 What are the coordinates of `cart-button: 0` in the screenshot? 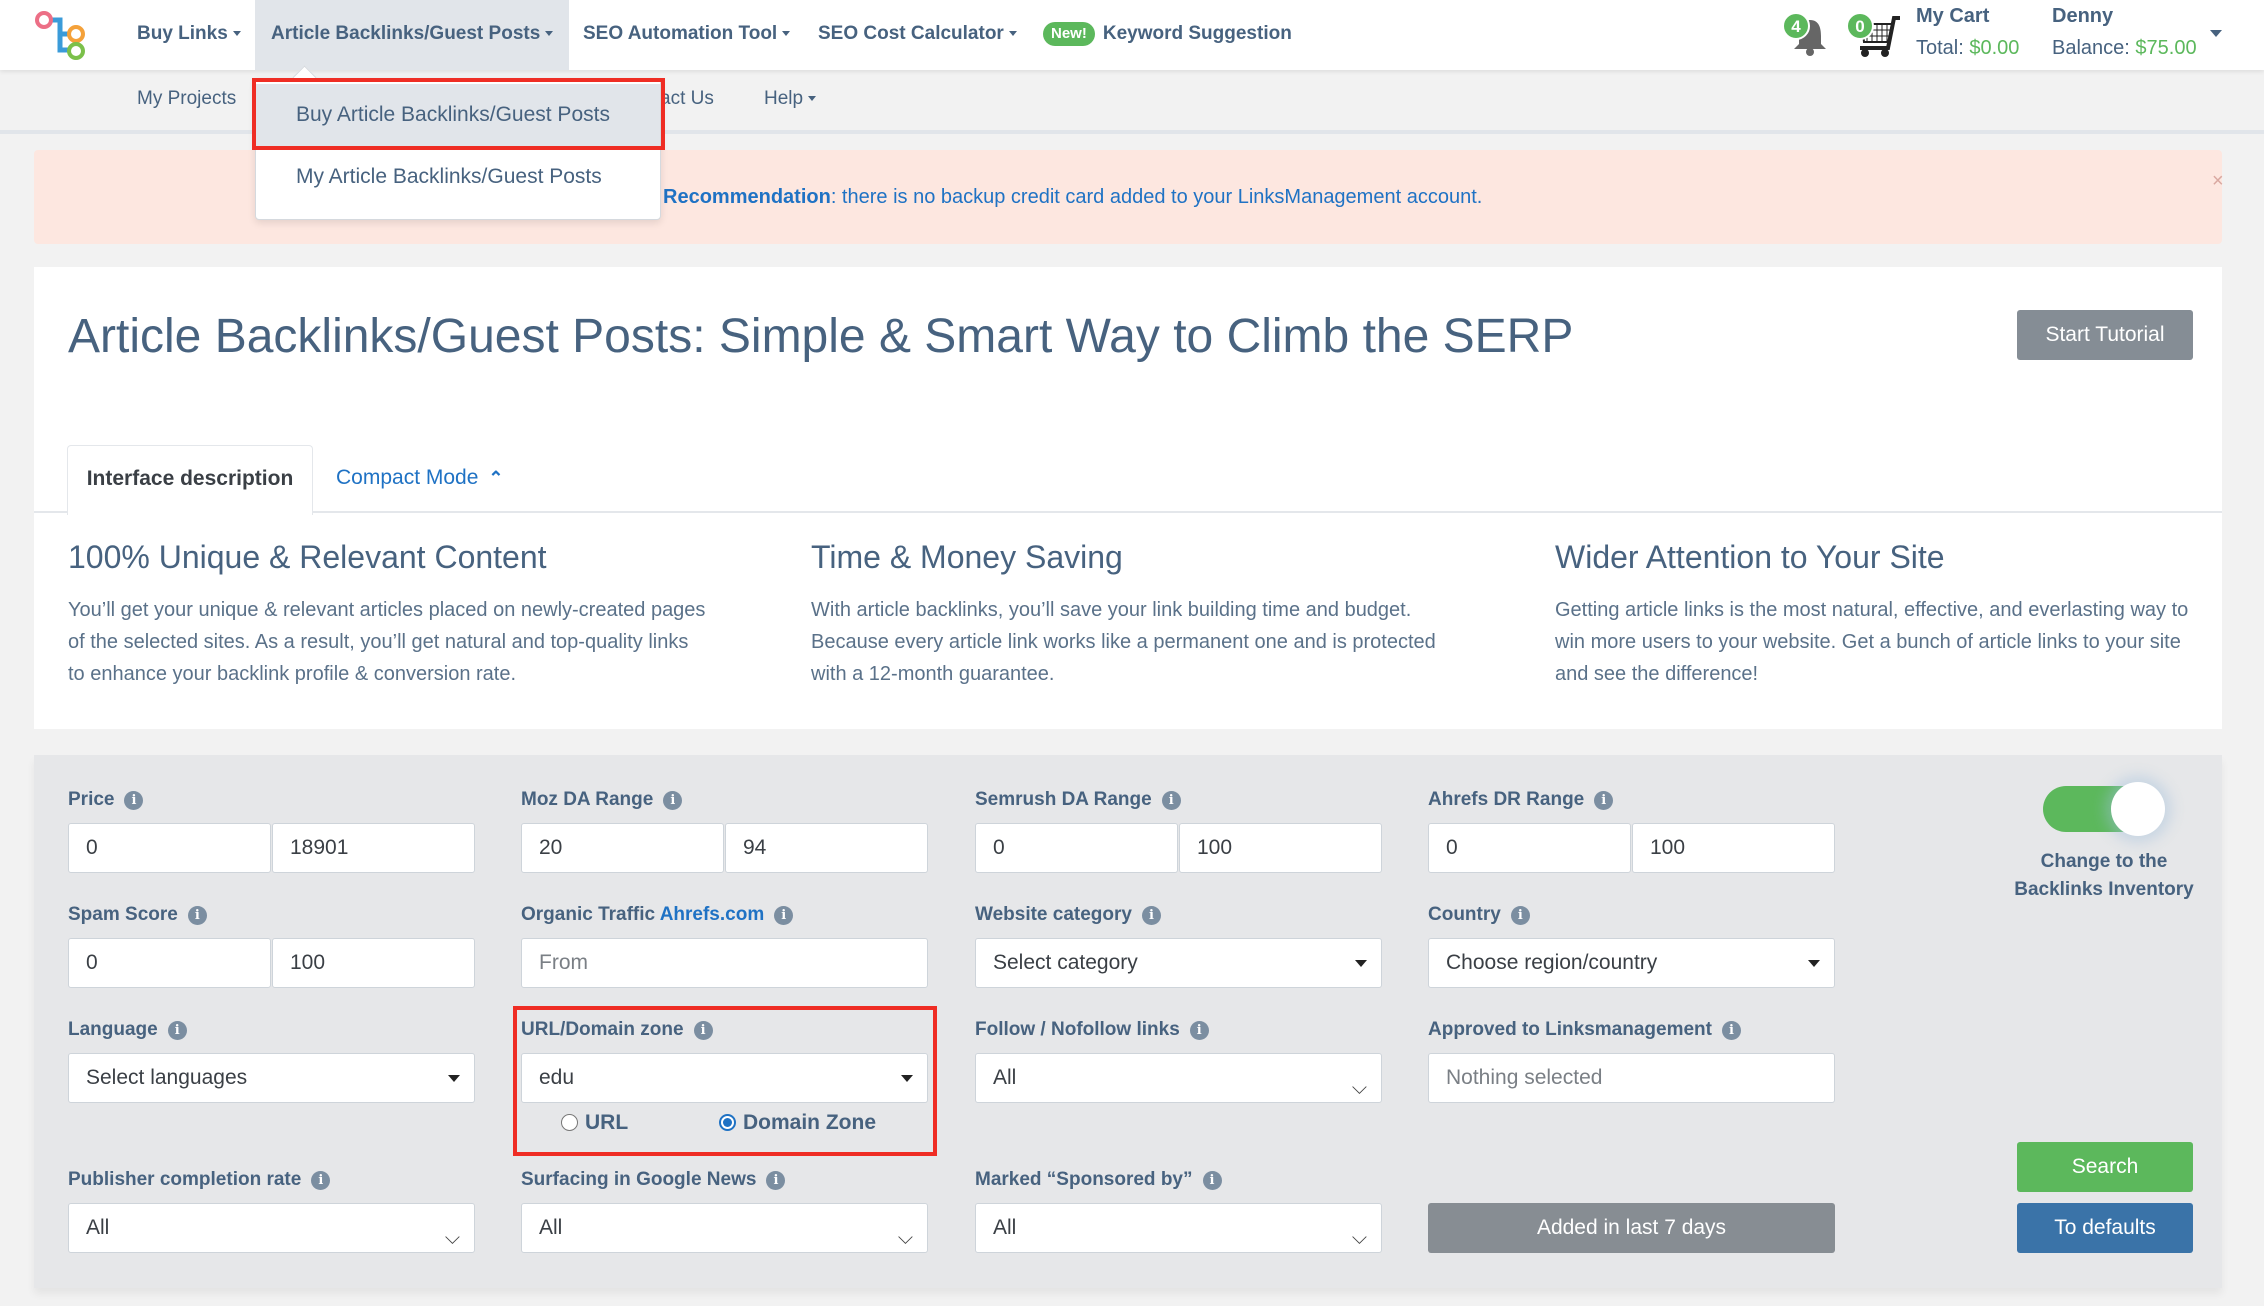 It's located at (1874, 35).